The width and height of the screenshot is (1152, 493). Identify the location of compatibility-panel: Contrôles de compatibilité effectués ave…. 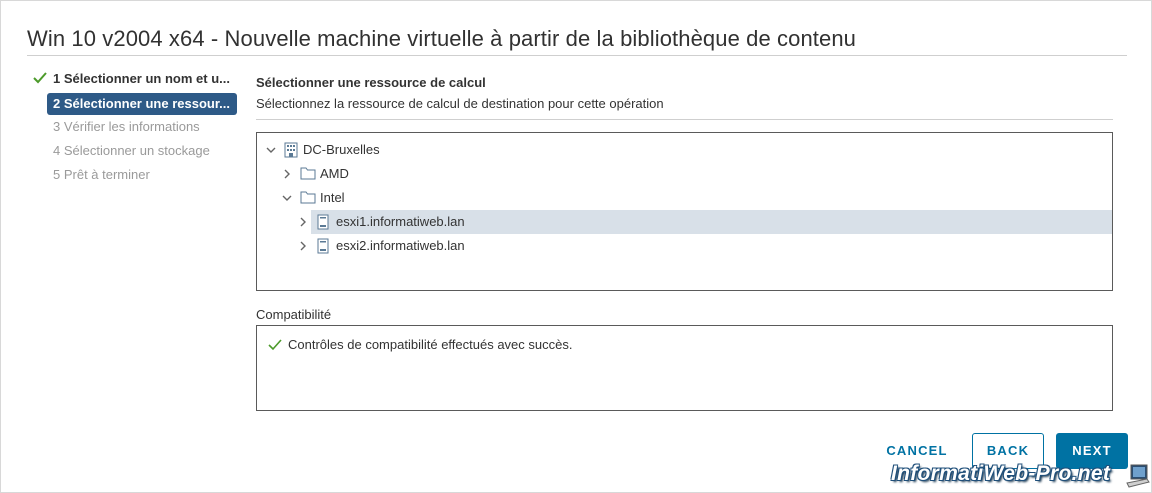
(684, 368).